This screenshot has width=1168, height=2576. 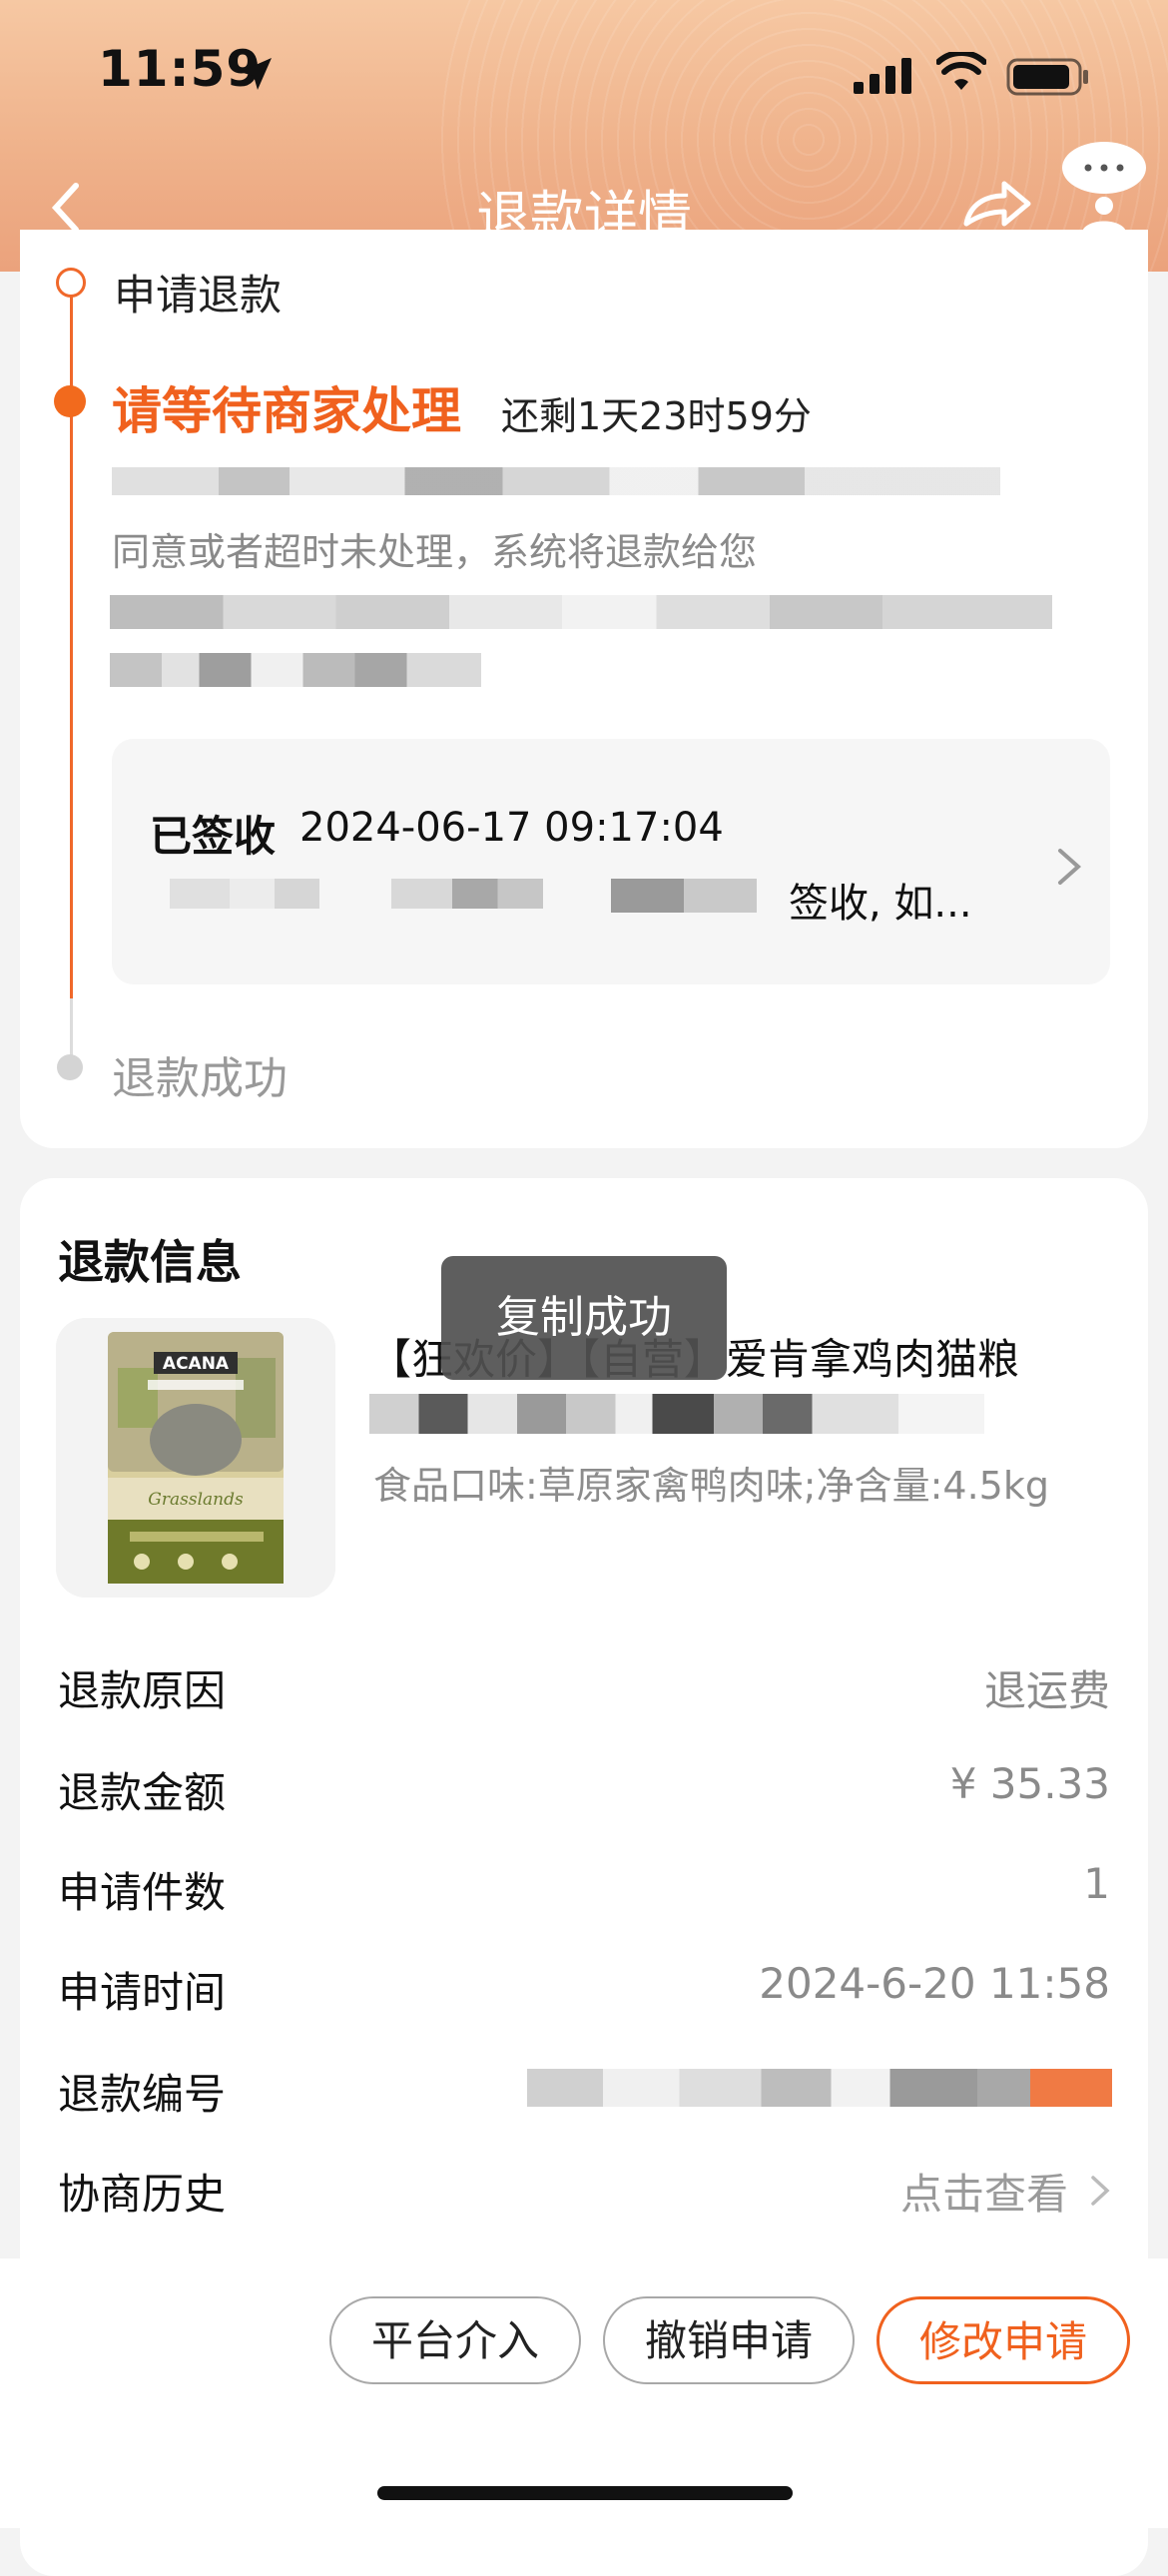 What do you see at coordinates (142, 2194) in the screenshot?
I see `negotiation-history-label: 协商历史` at bounding box center [142, 2194].